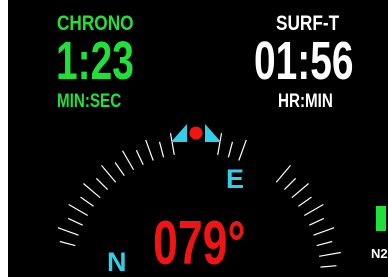 The image size is (388, 277). Describe the element at coordinates (117, 262) in the screenshot. I see `compass-north-label: N` at that location.